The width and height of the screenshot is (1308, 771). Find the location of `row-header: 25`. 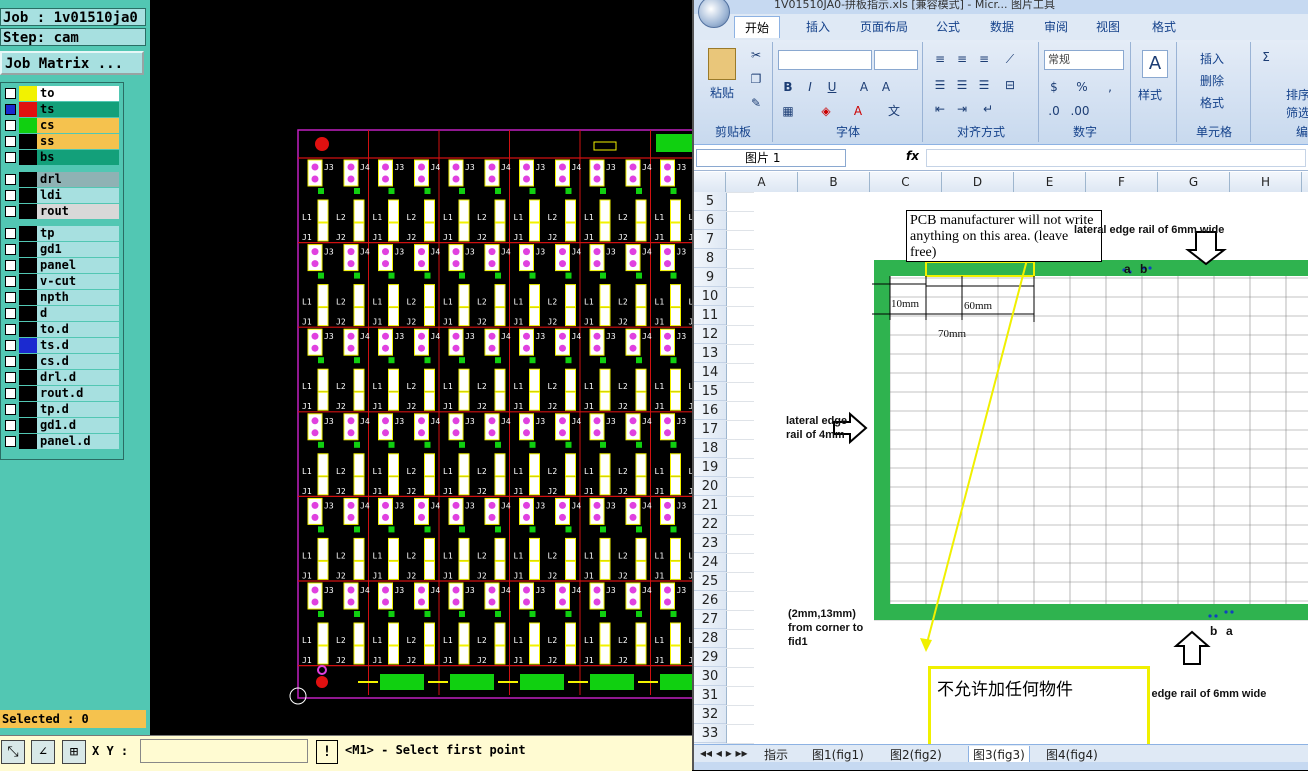

row-header: 25 is located at coordinates (710, 581).